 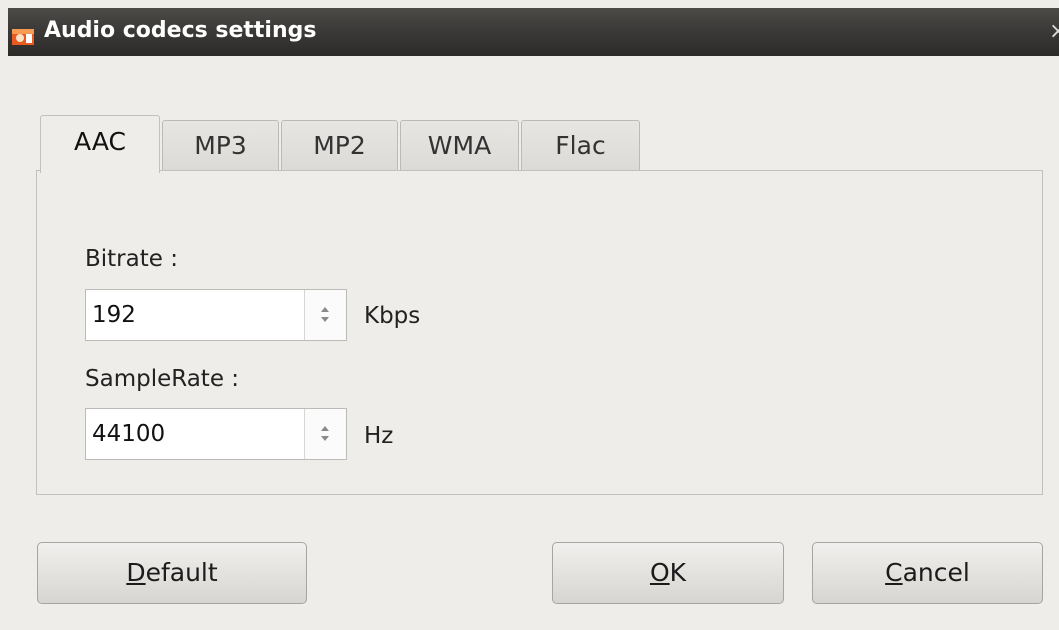 What do you see at coordinates (325, 428) in the screenshot?
I see `samplerate-up-arrow-icon` at bounding box center [325, 428].